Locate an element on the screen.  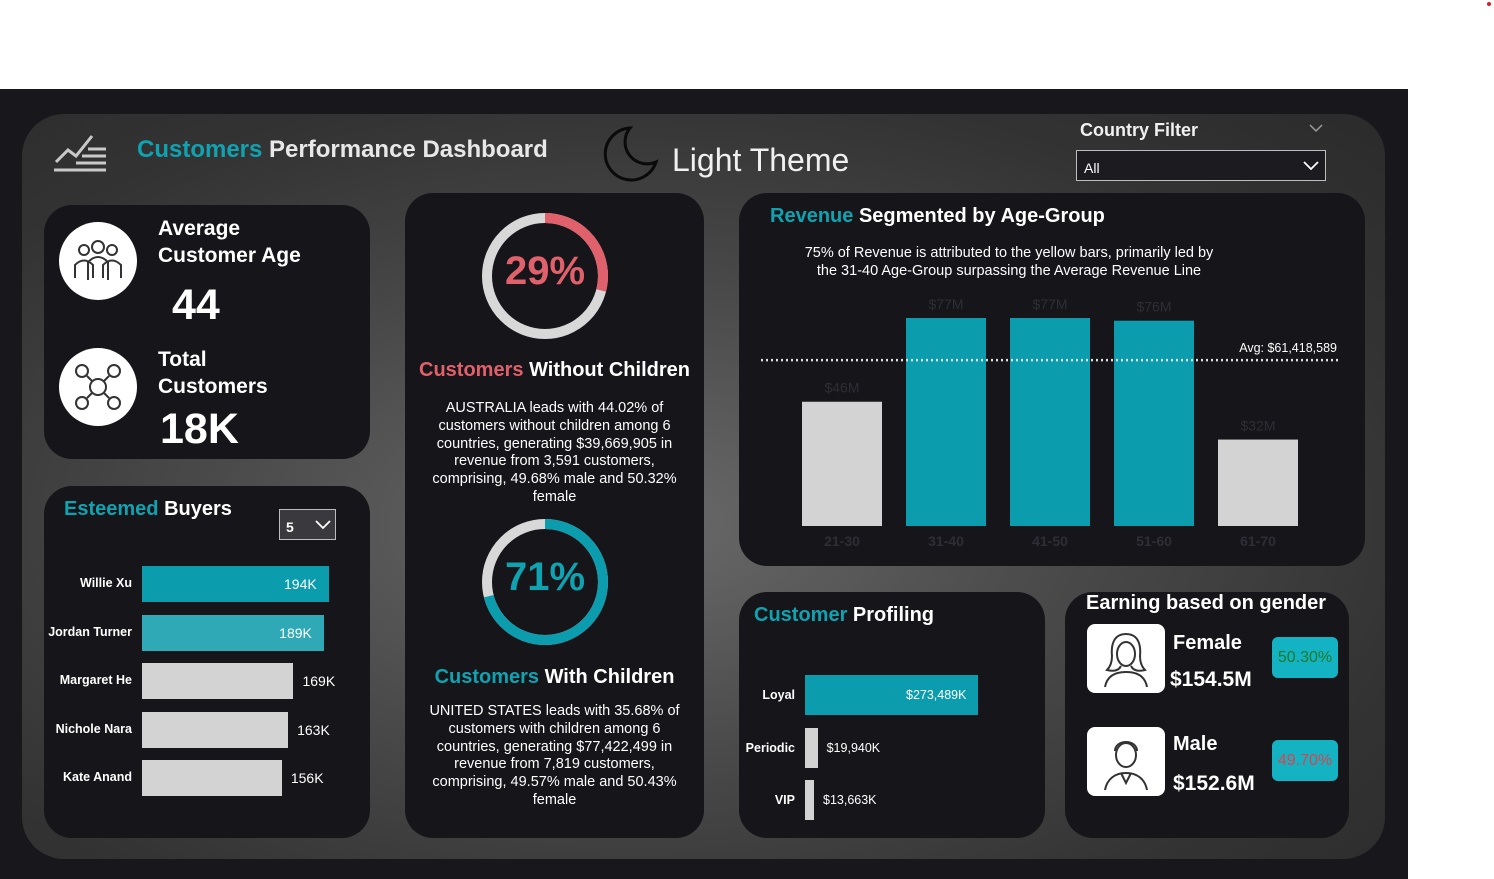
male-value: $152.6M is located at coordinates (1214, 783).